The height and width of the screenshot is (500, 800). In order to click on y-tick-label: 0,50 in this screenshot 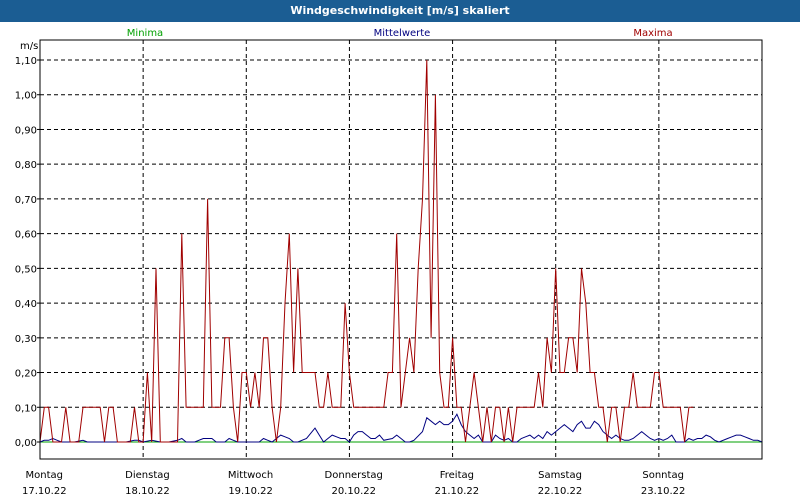, I will do `click(26, 269)`.